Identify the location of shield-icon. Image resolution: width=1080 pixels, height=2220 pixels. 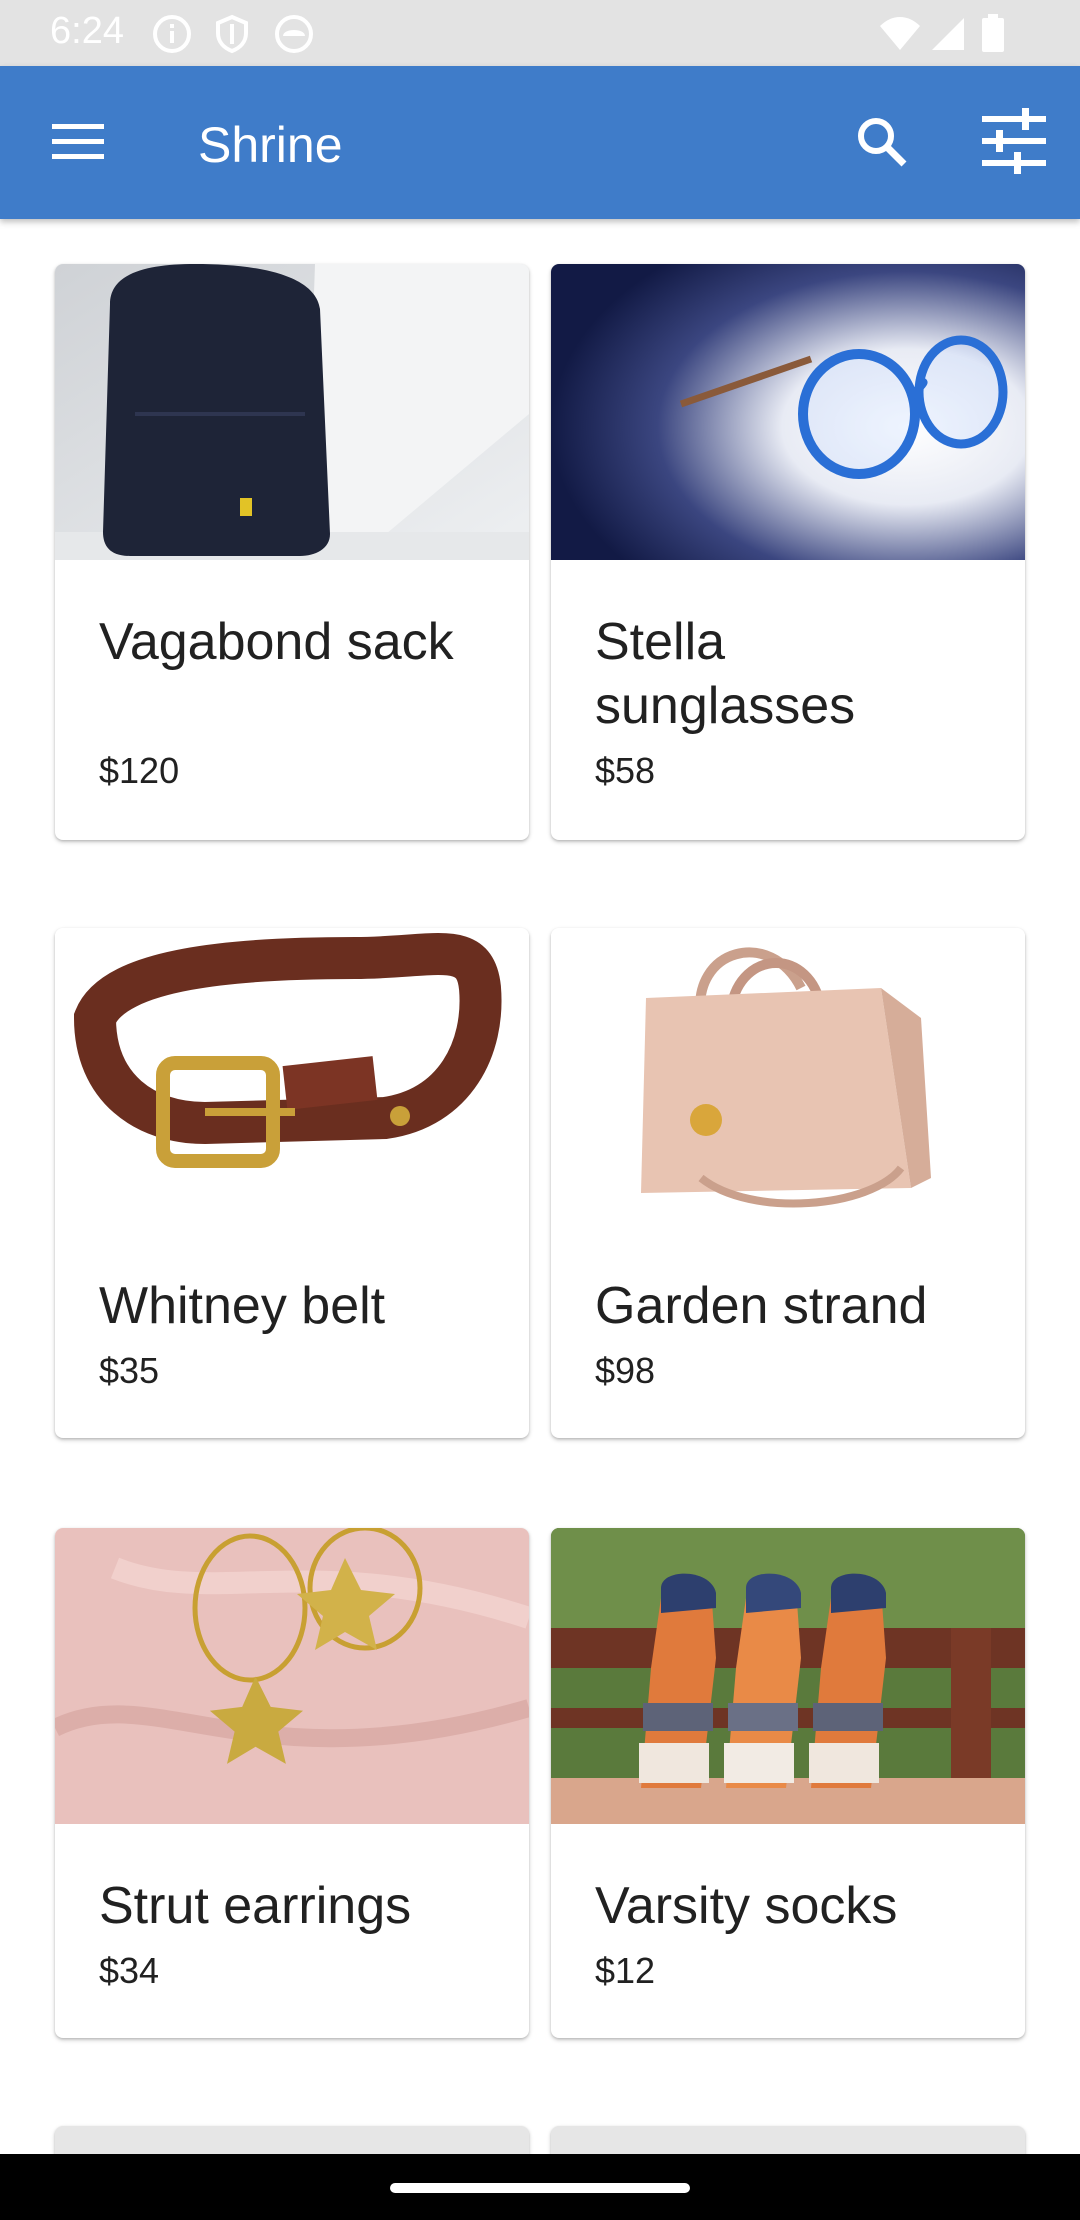
(232, 34).